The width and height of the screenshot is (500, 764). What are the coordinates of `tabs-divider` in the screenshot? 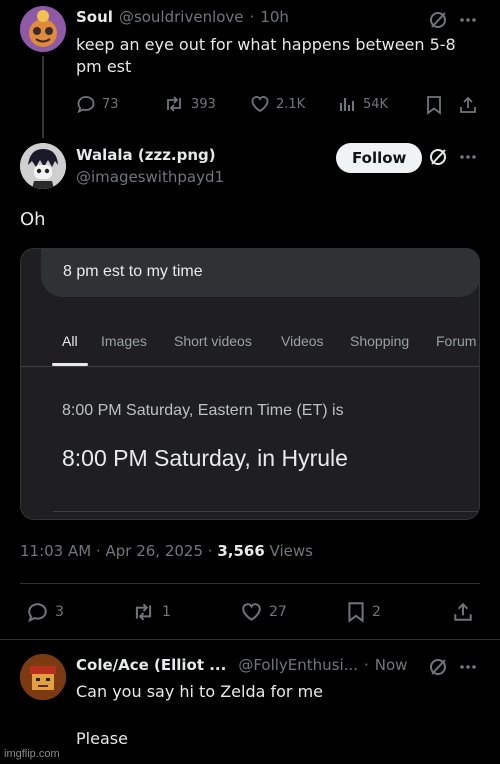 It's located at (250, 366).